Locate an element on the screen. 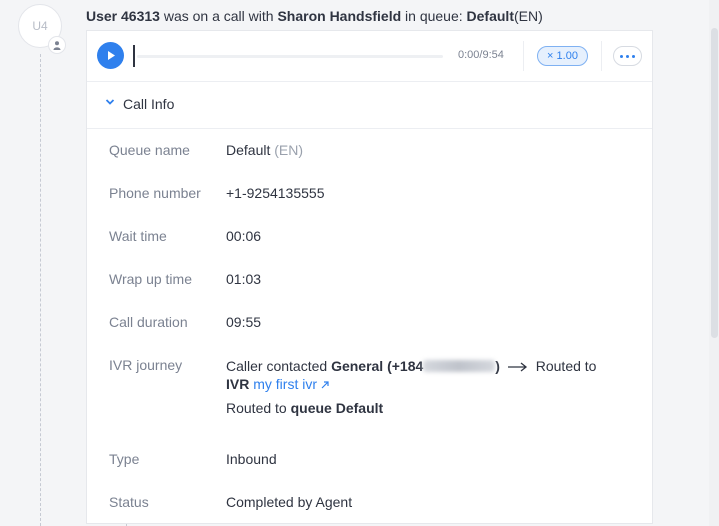 The height and width of the screenshot is (526, 719). redacted-number is located at coordinates (459, 366).